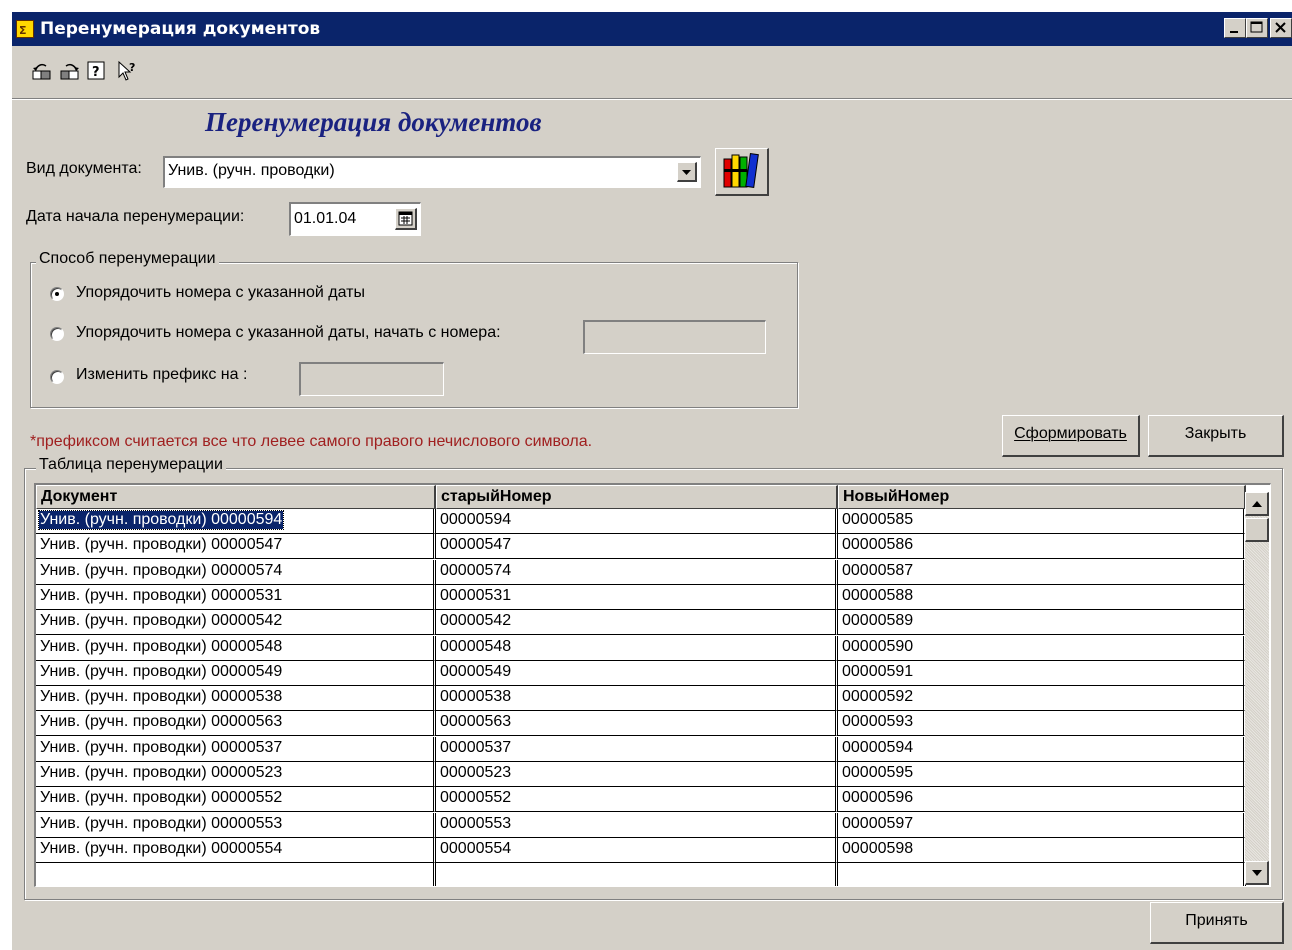 This screenshot has height=950, width=1292. I want to click on method-radio-change-prefix, so click(57, 377).